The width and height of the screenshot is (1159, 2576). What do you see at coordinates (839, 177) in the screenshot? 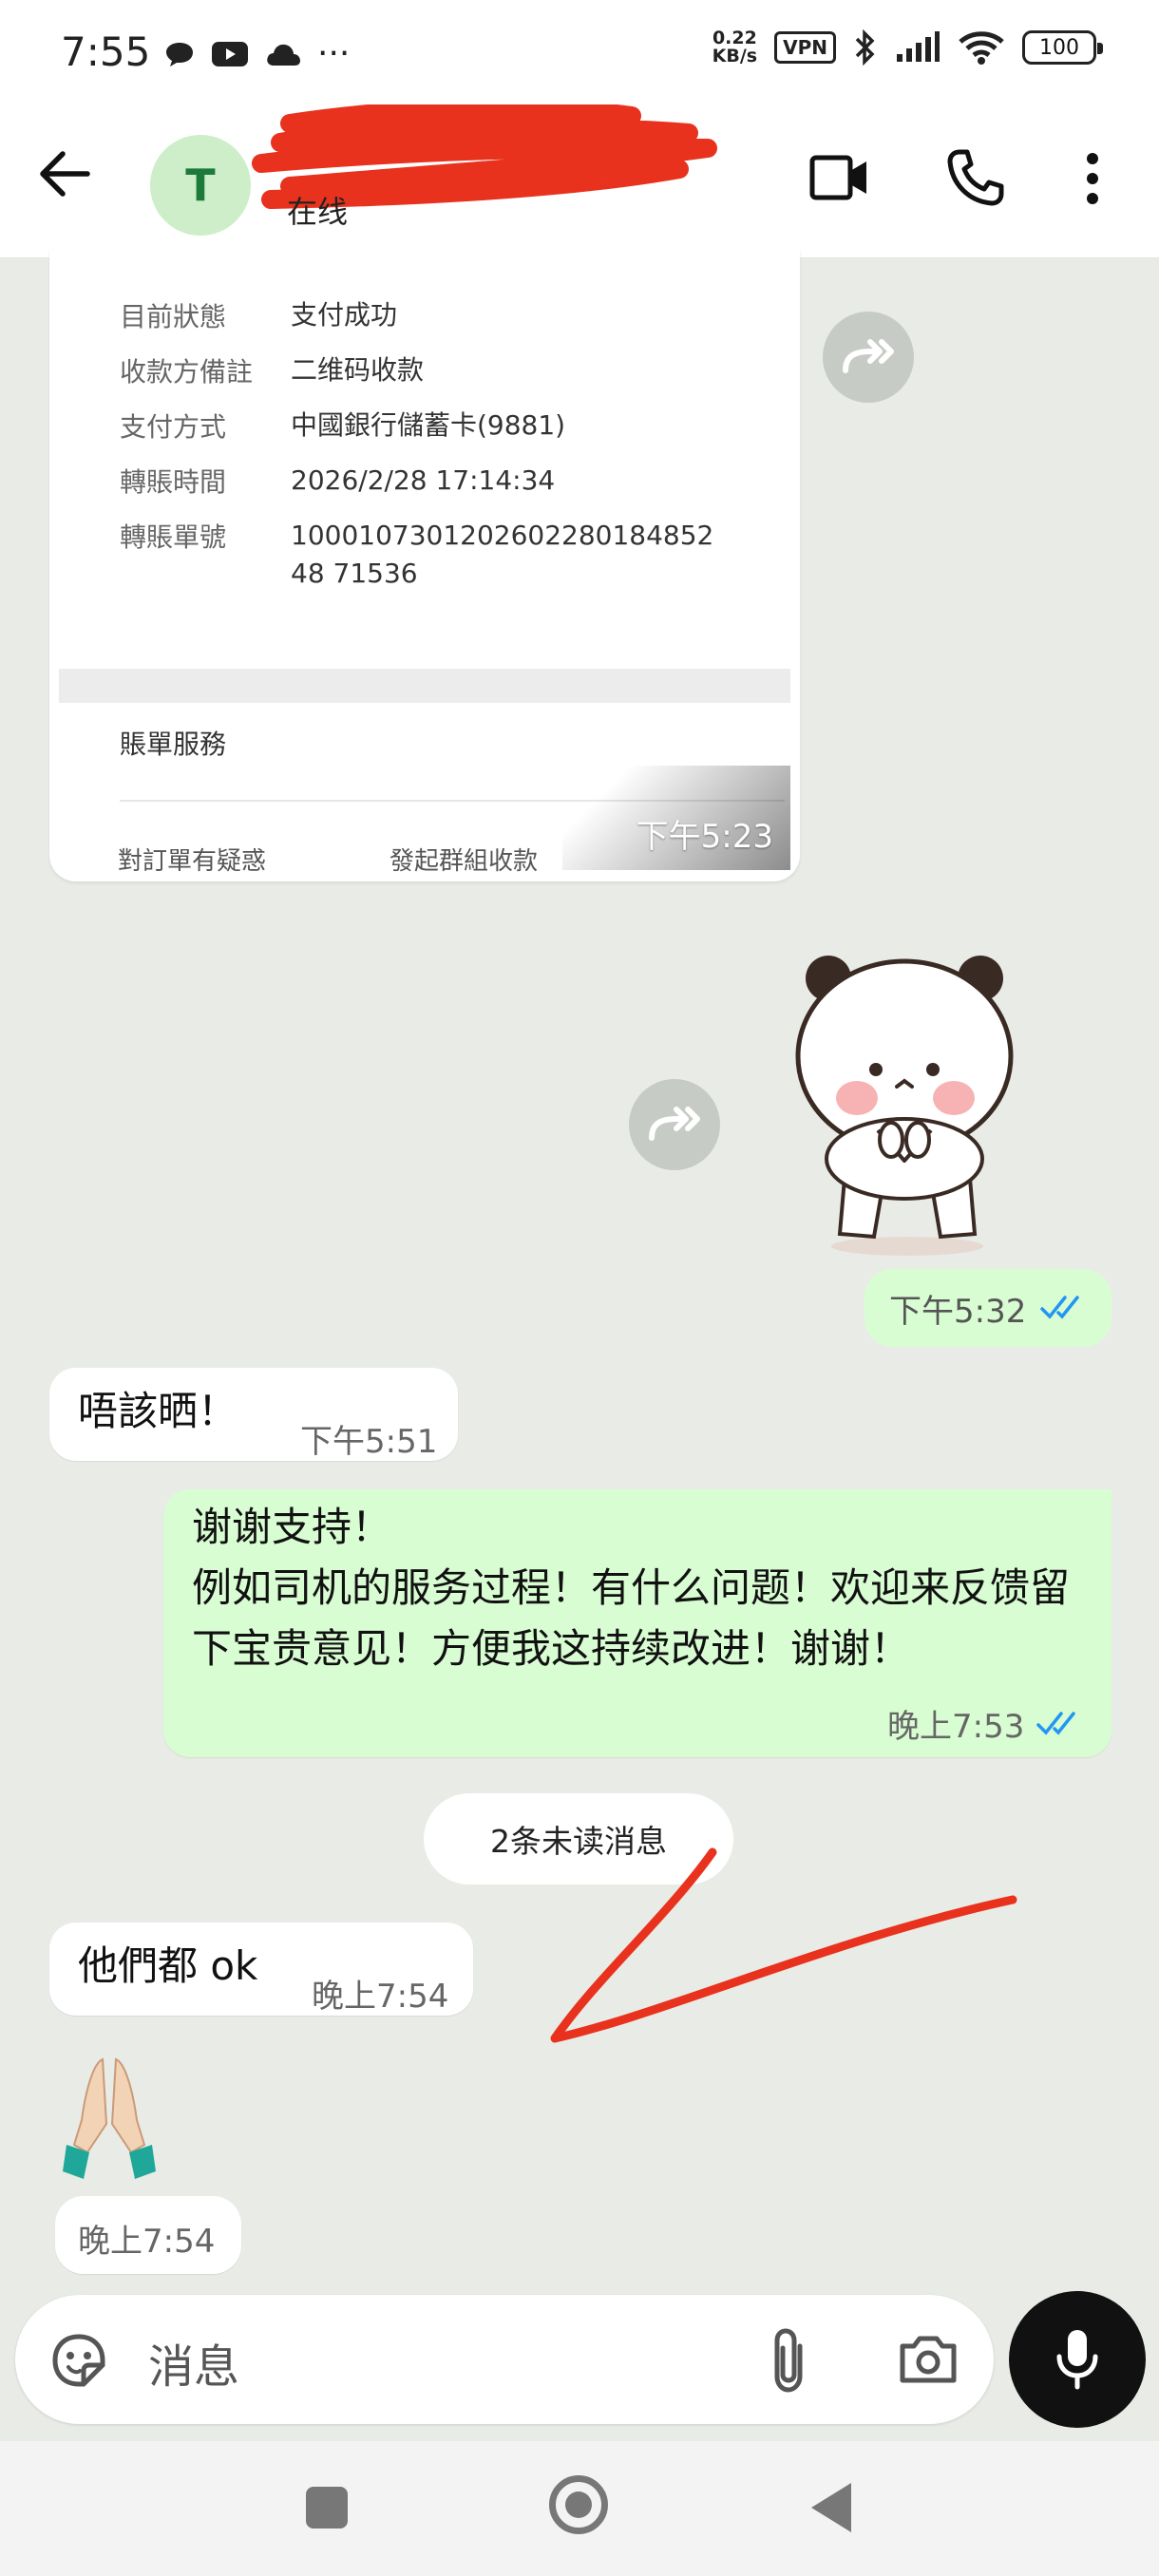
I see `video-call-icon` at bounding box center [839, 177].